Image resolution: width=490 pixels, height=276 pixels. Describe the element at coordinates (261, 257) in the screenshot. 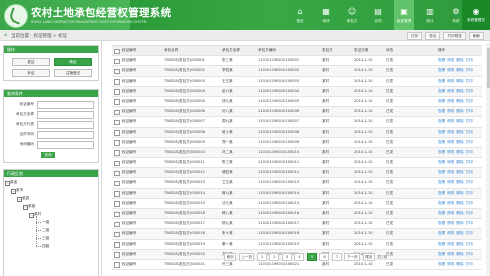

I see `page-number-button: 1` at that location.